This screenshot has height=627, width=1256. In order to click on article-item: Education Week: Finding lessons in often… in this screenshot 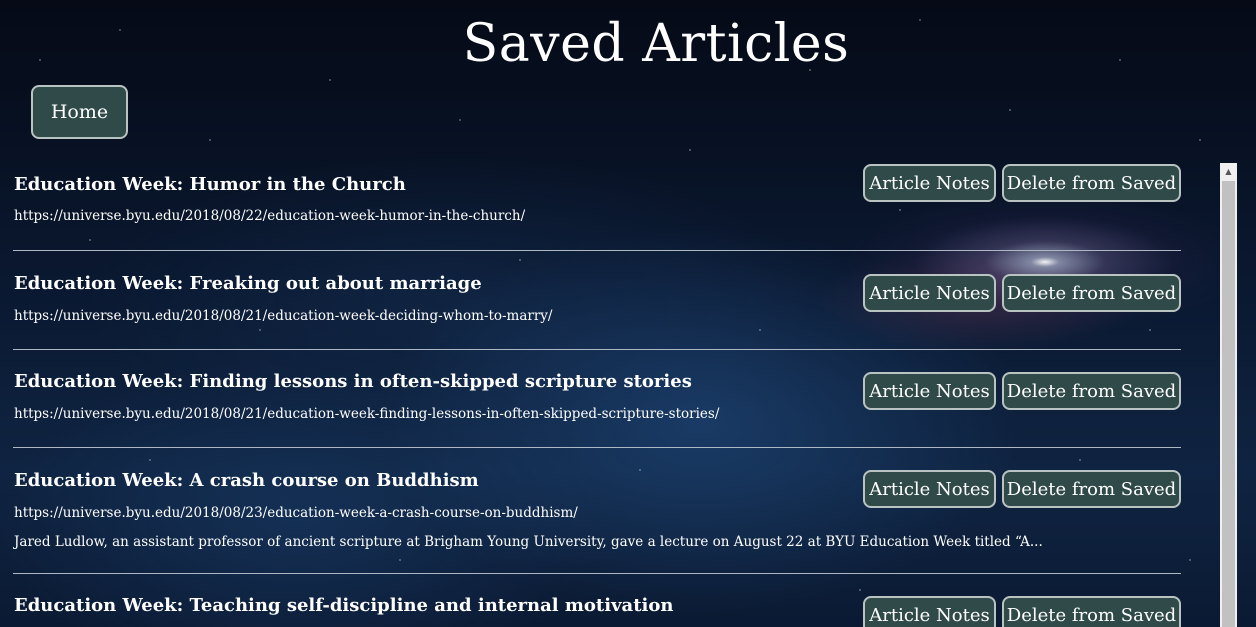, I will do `click(597, 399)`.